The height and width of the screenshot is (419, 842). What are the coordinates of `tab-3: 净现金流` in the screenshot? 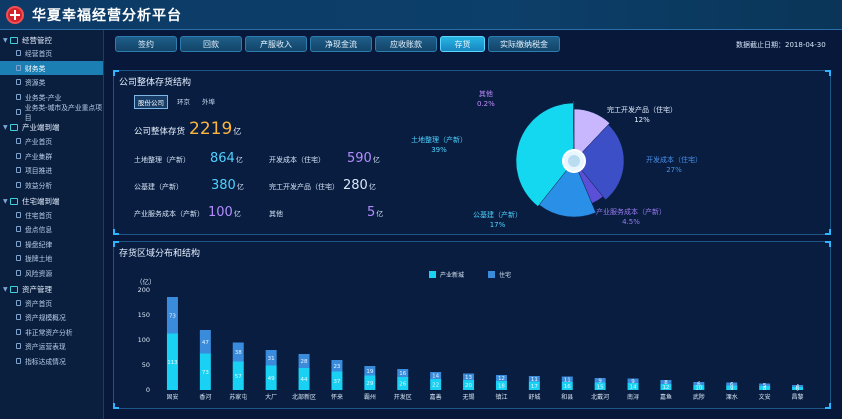 It's located at (341, 44).